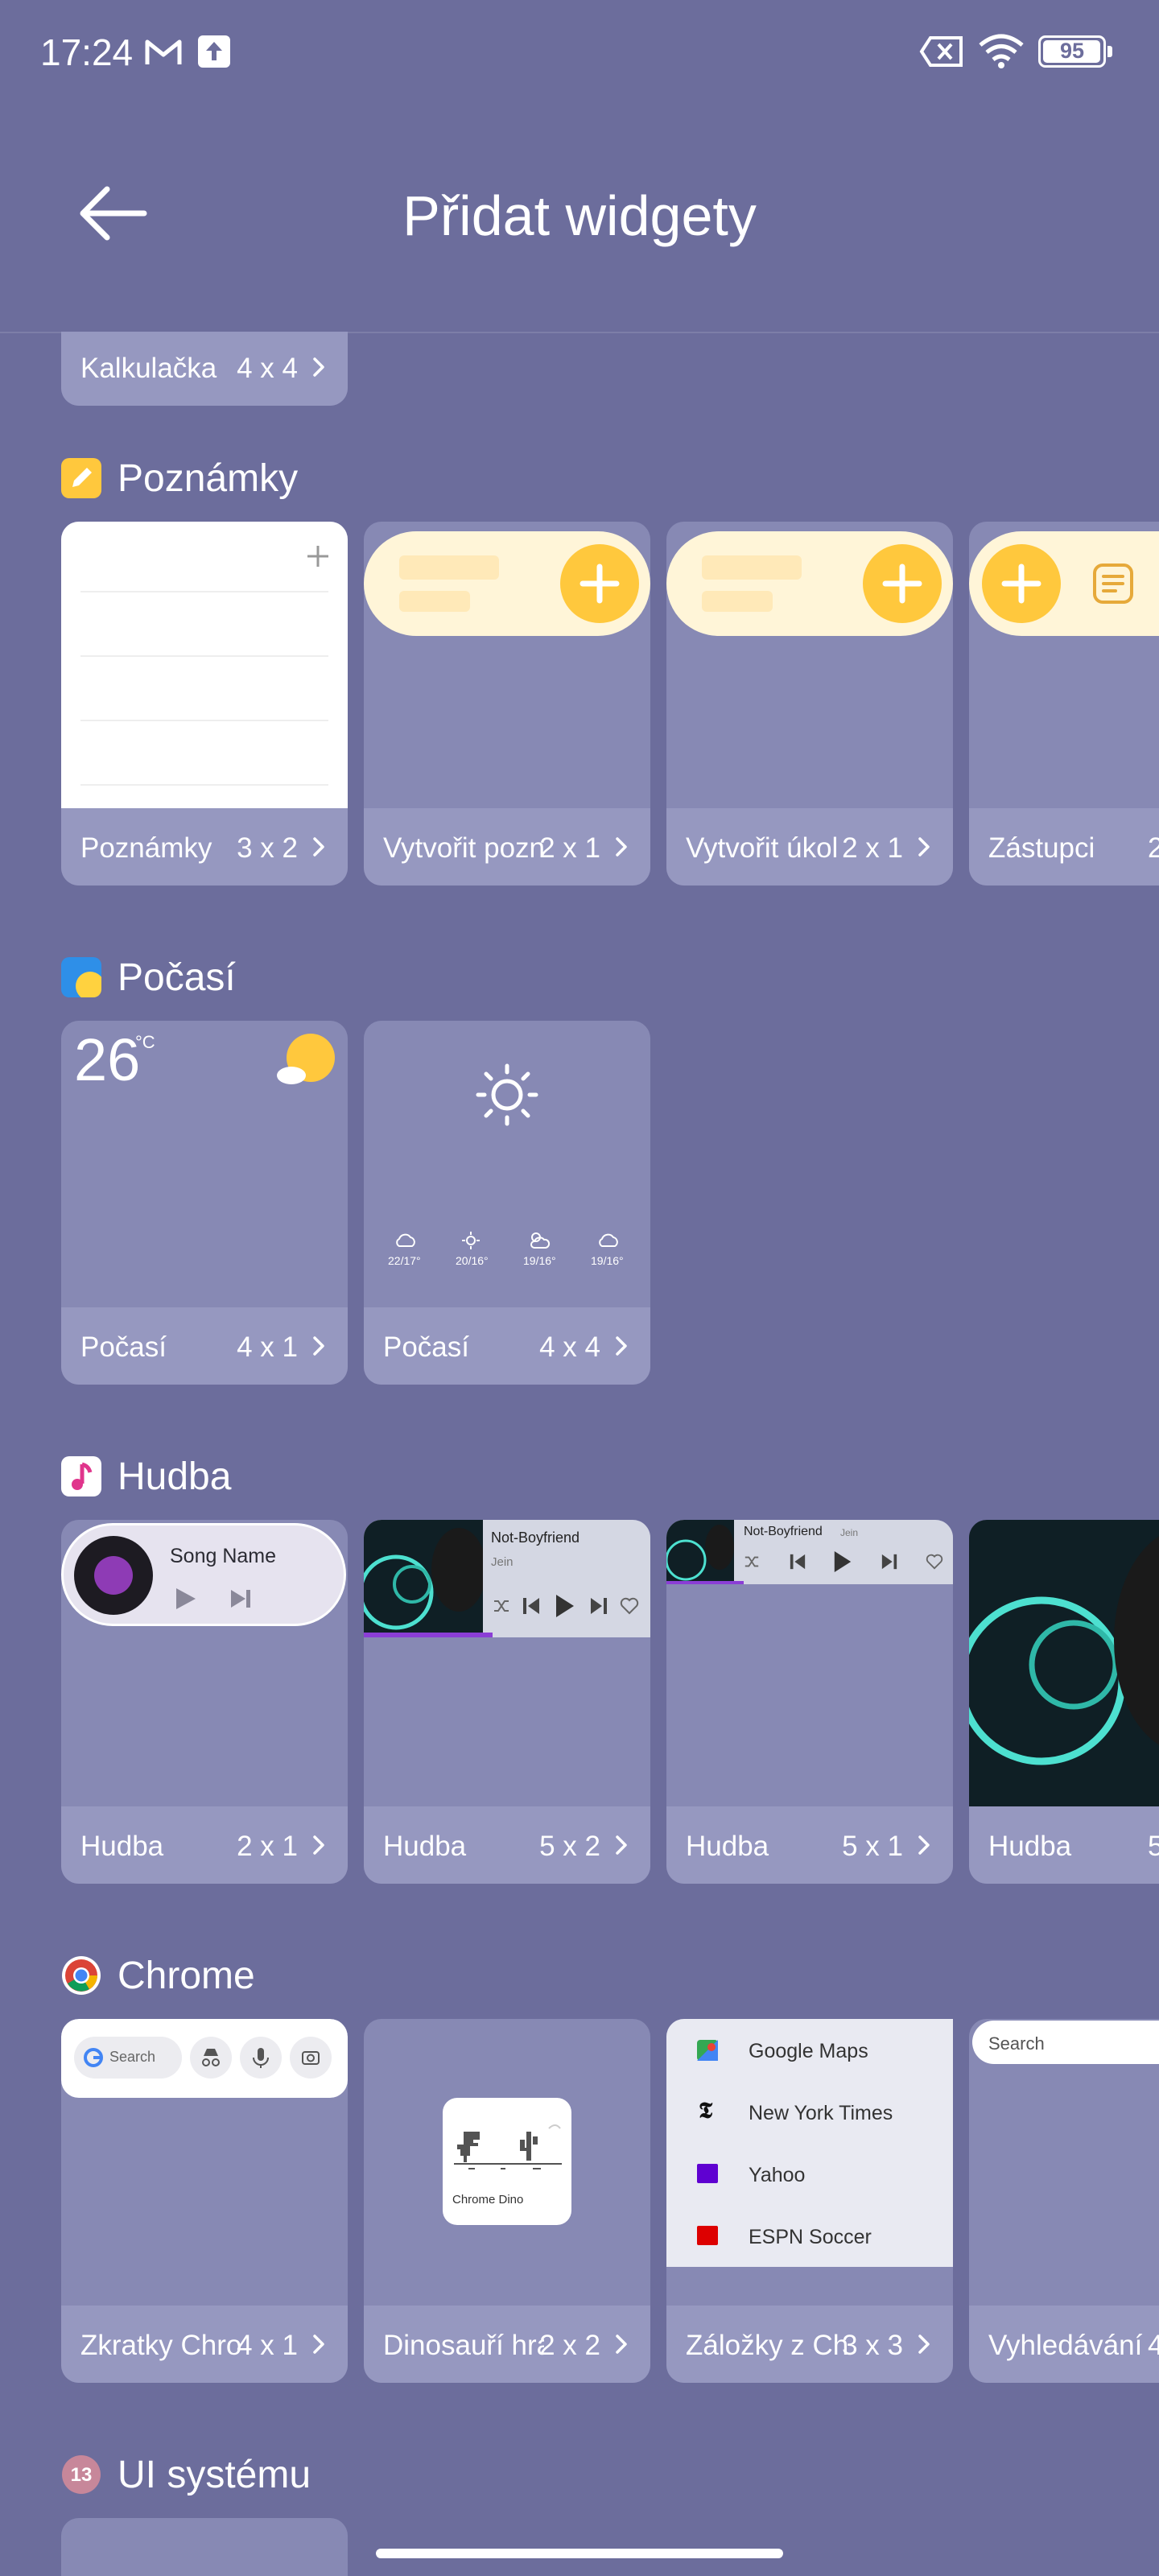 Image resolution: width=1159 pixels, height=2576 pixels. Describe the element at coordinates (1064, 704) in the screenshot. I see `widget-card-shortcuts: Zástupci 2` at that location.